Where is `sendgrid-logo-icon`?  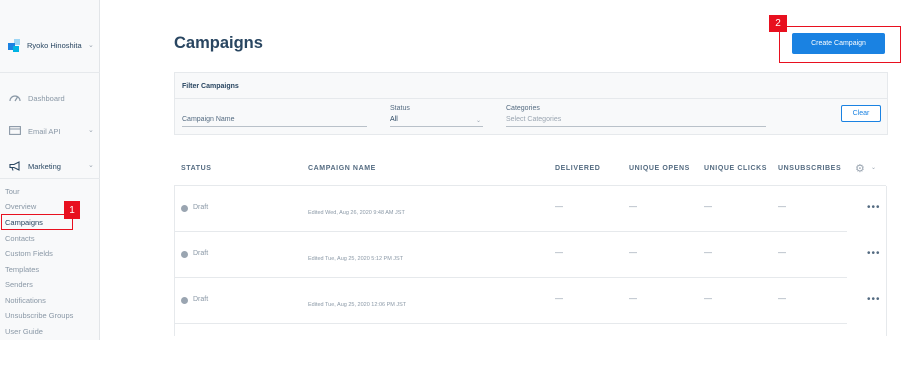 sendgrid-logo-icon is located at coordinates (14, 45).